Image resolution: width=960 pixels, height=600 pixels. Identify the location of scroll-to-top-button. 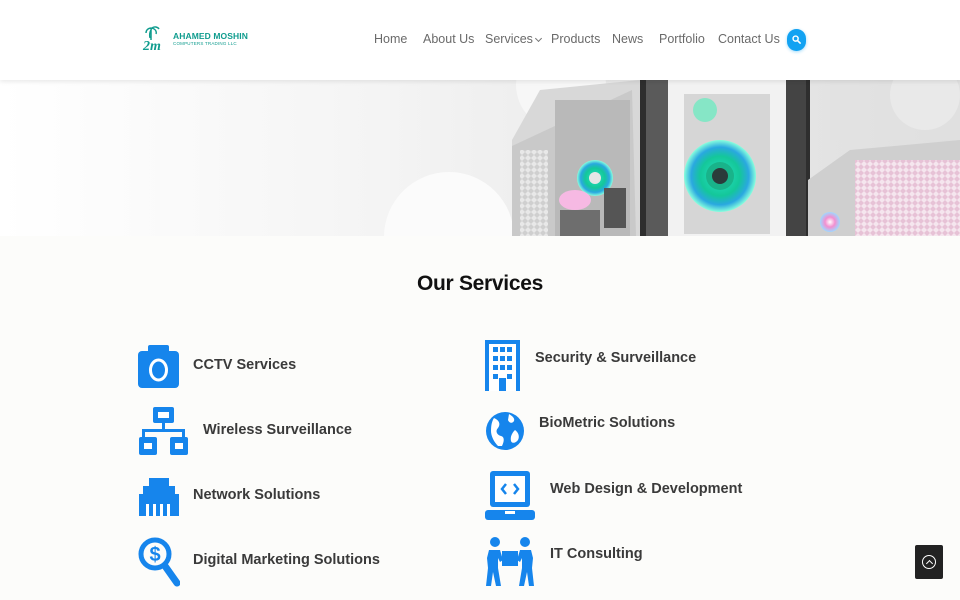
(929, 562).